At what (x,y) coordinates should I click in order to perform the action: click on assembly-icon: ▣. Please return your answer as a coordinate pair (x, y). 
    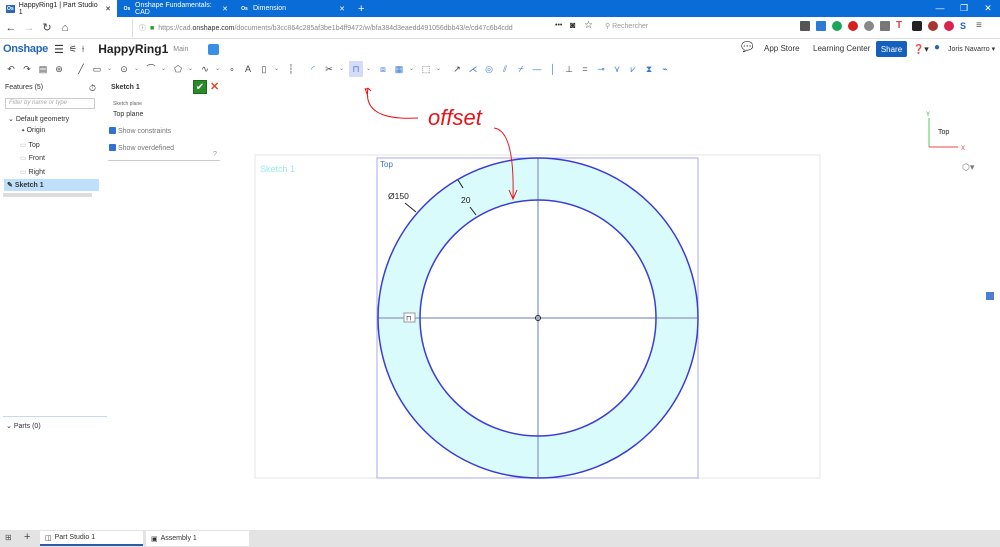
    Looking at the image, I should click on (154, 539).